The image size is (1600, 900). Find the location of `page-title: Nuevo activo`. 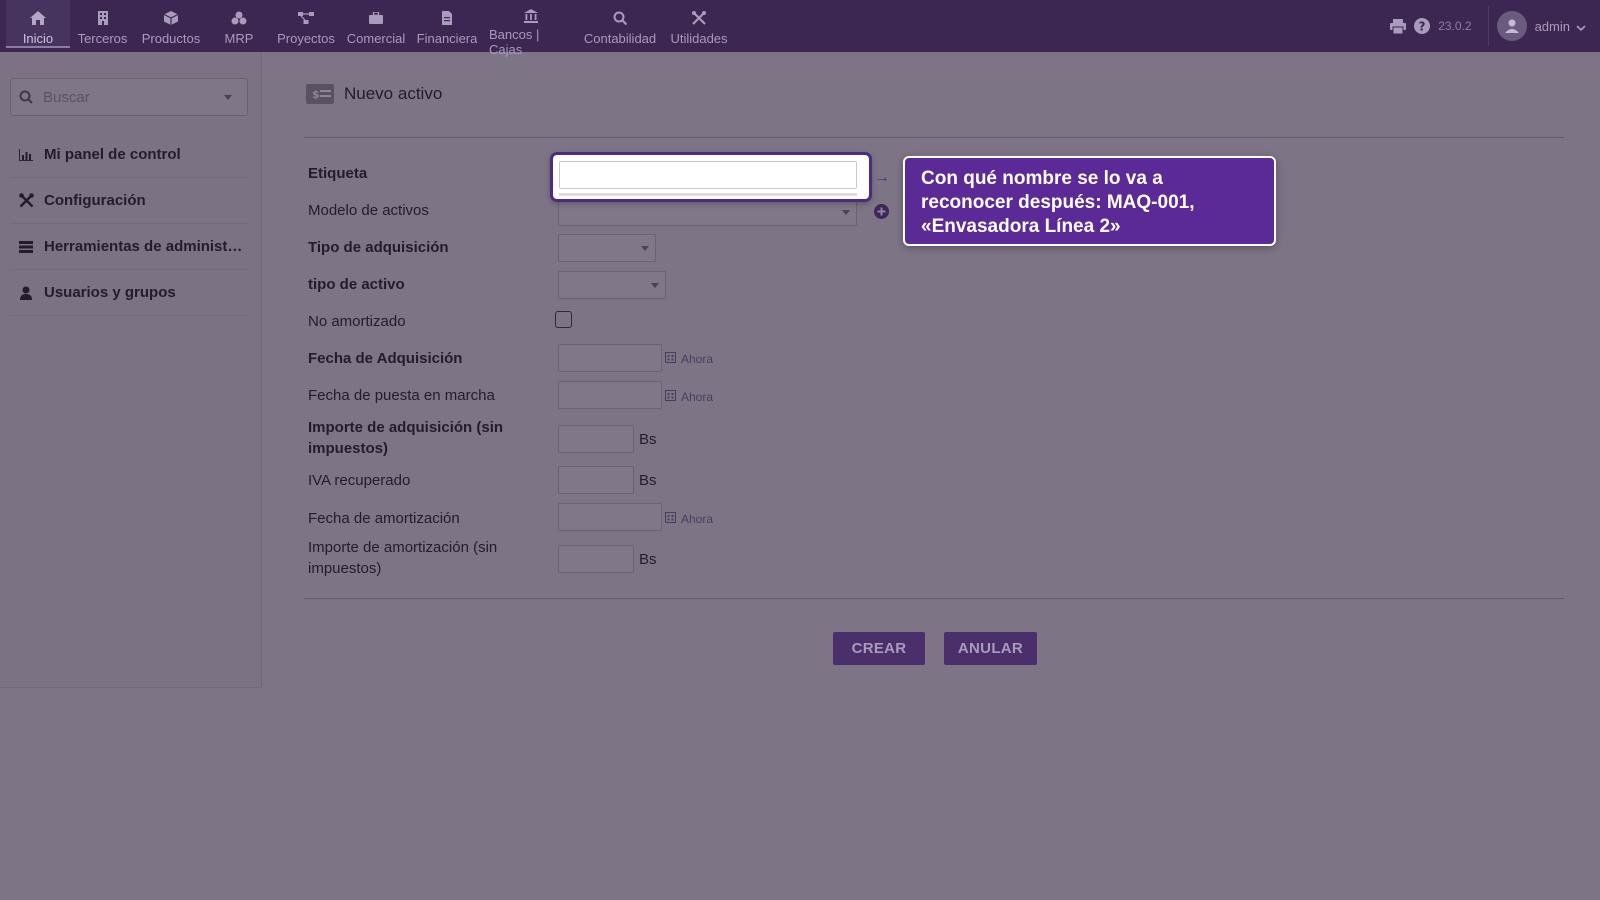

page-title: Nuevo activo is located at coordinates (393, 93).